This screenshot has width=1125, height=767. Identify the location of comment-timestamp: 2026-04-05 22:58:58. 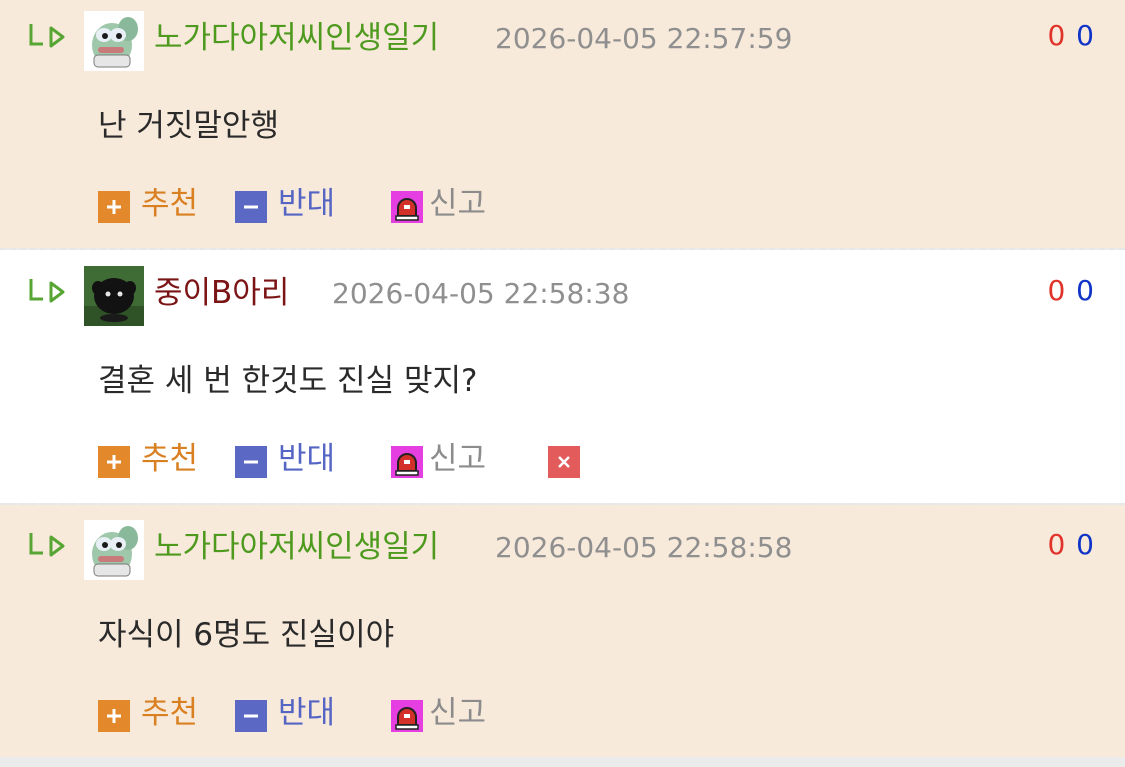
(644, 547).